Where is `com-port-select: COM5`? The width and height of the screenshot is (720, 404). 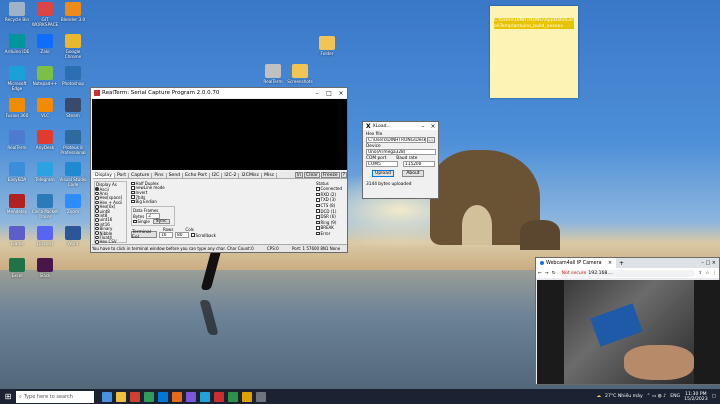
com-port-select: COM5 is located at coordinates (382, 164).